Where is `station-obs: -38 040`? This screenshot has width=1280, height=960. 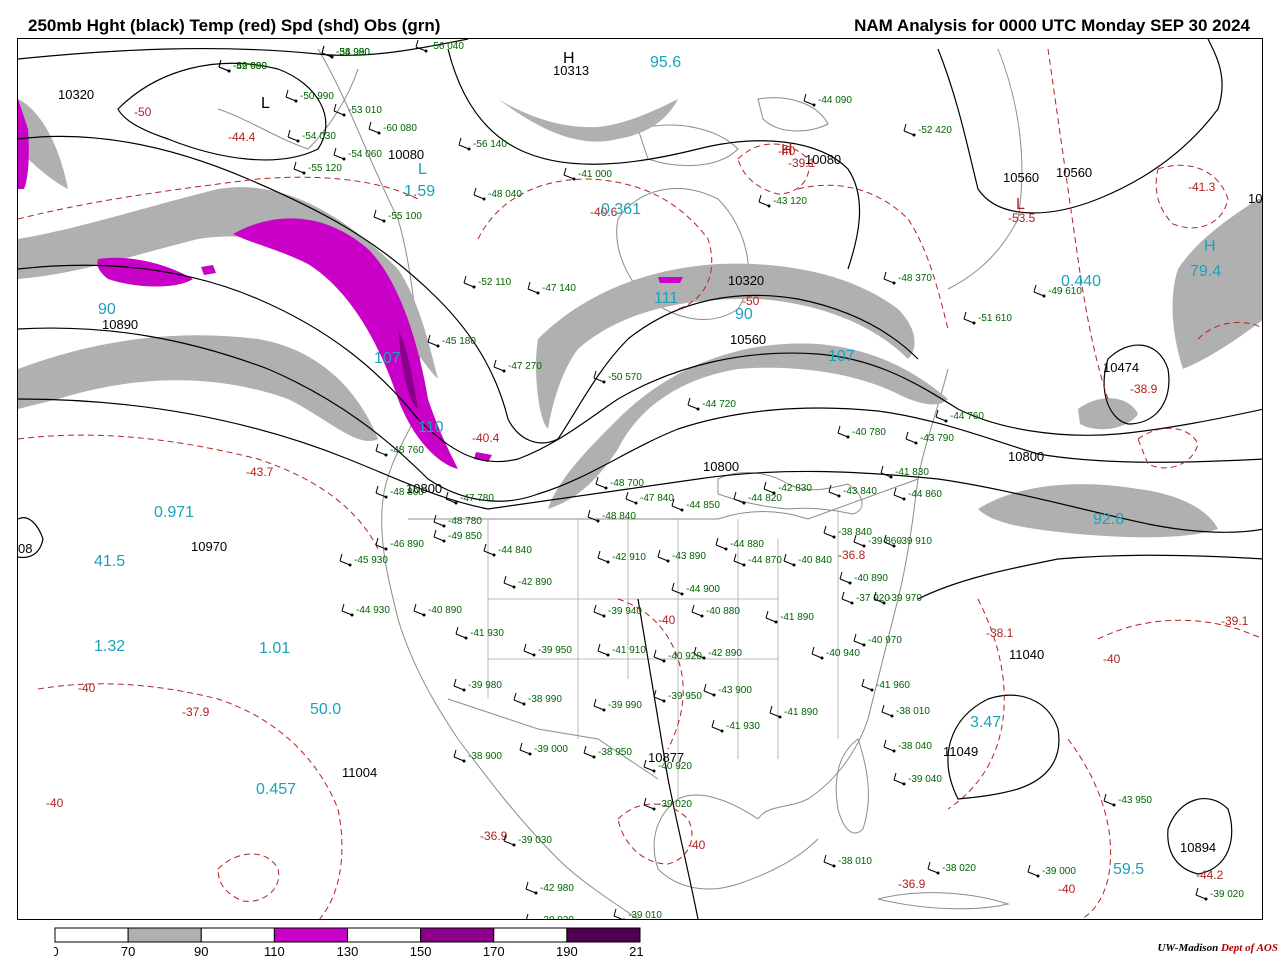 station-obs: -38 040 is located at coordinates (907, 746).